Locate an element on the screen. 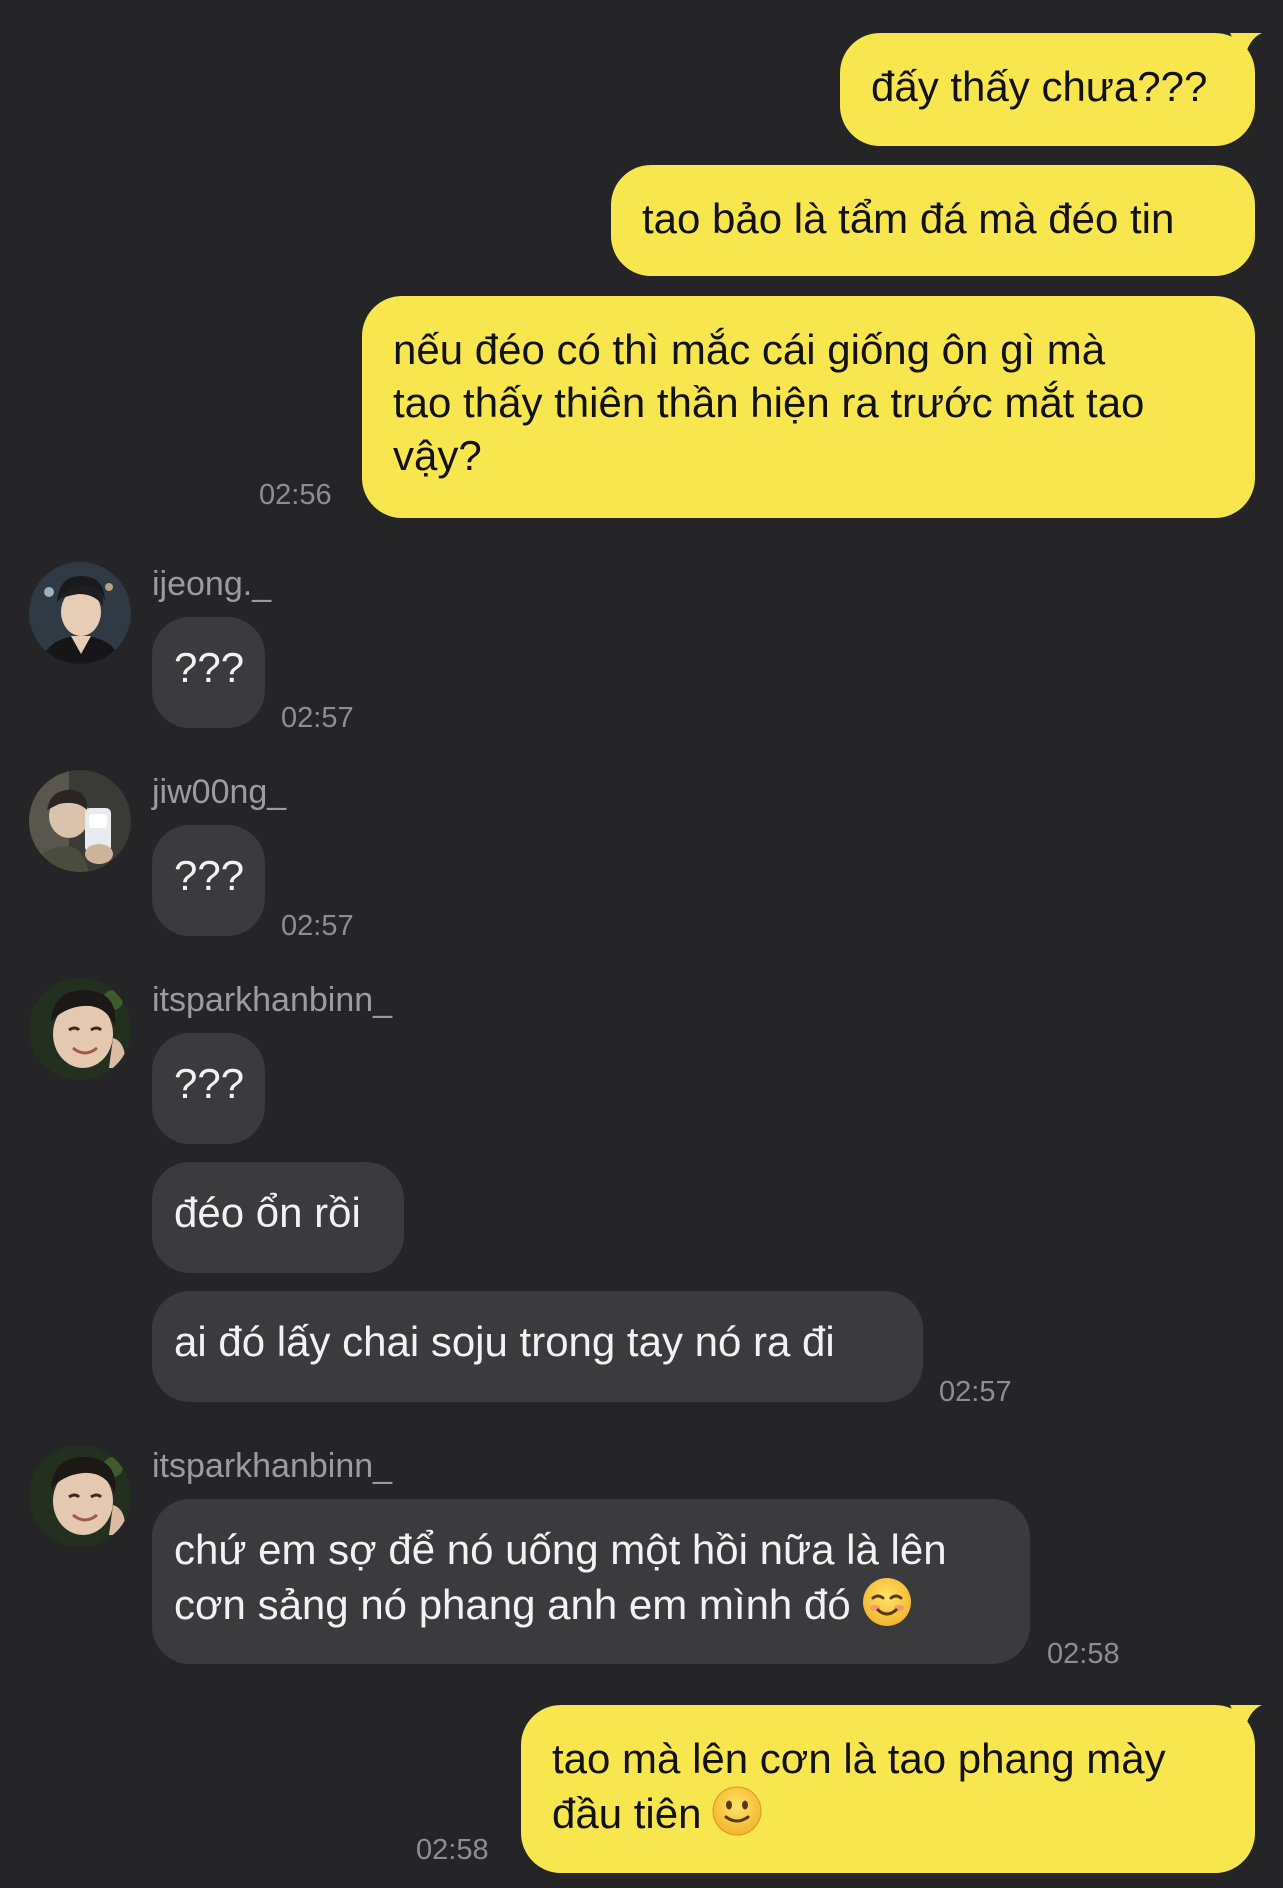 This screenshot has height=1888, width=1283. outgoing-message-bubble: tao bảo là tẩm đá mà đéo tin is located at coordinates (933, 220).